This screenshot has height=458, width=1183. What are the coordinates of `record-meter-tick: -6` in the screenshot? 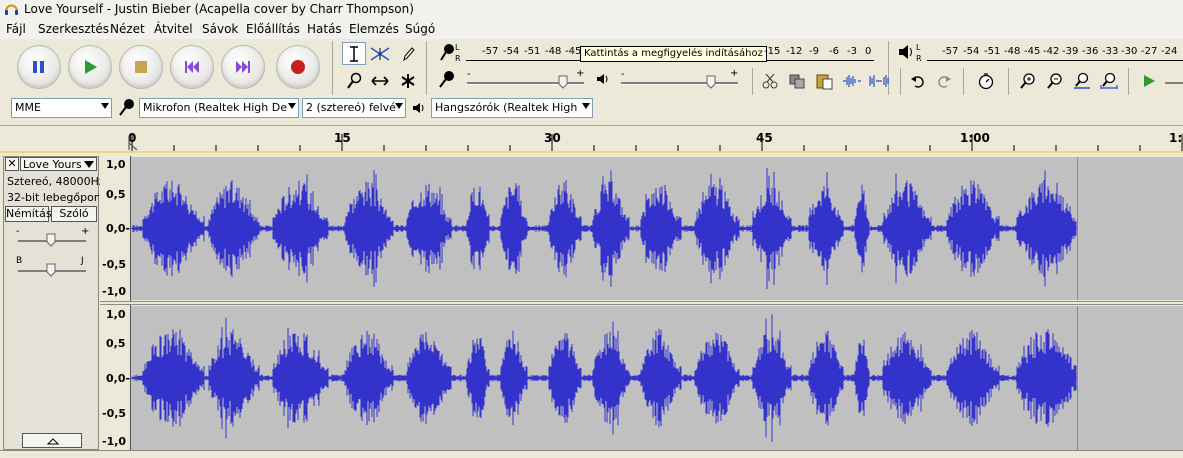 It's located at (834, 51).